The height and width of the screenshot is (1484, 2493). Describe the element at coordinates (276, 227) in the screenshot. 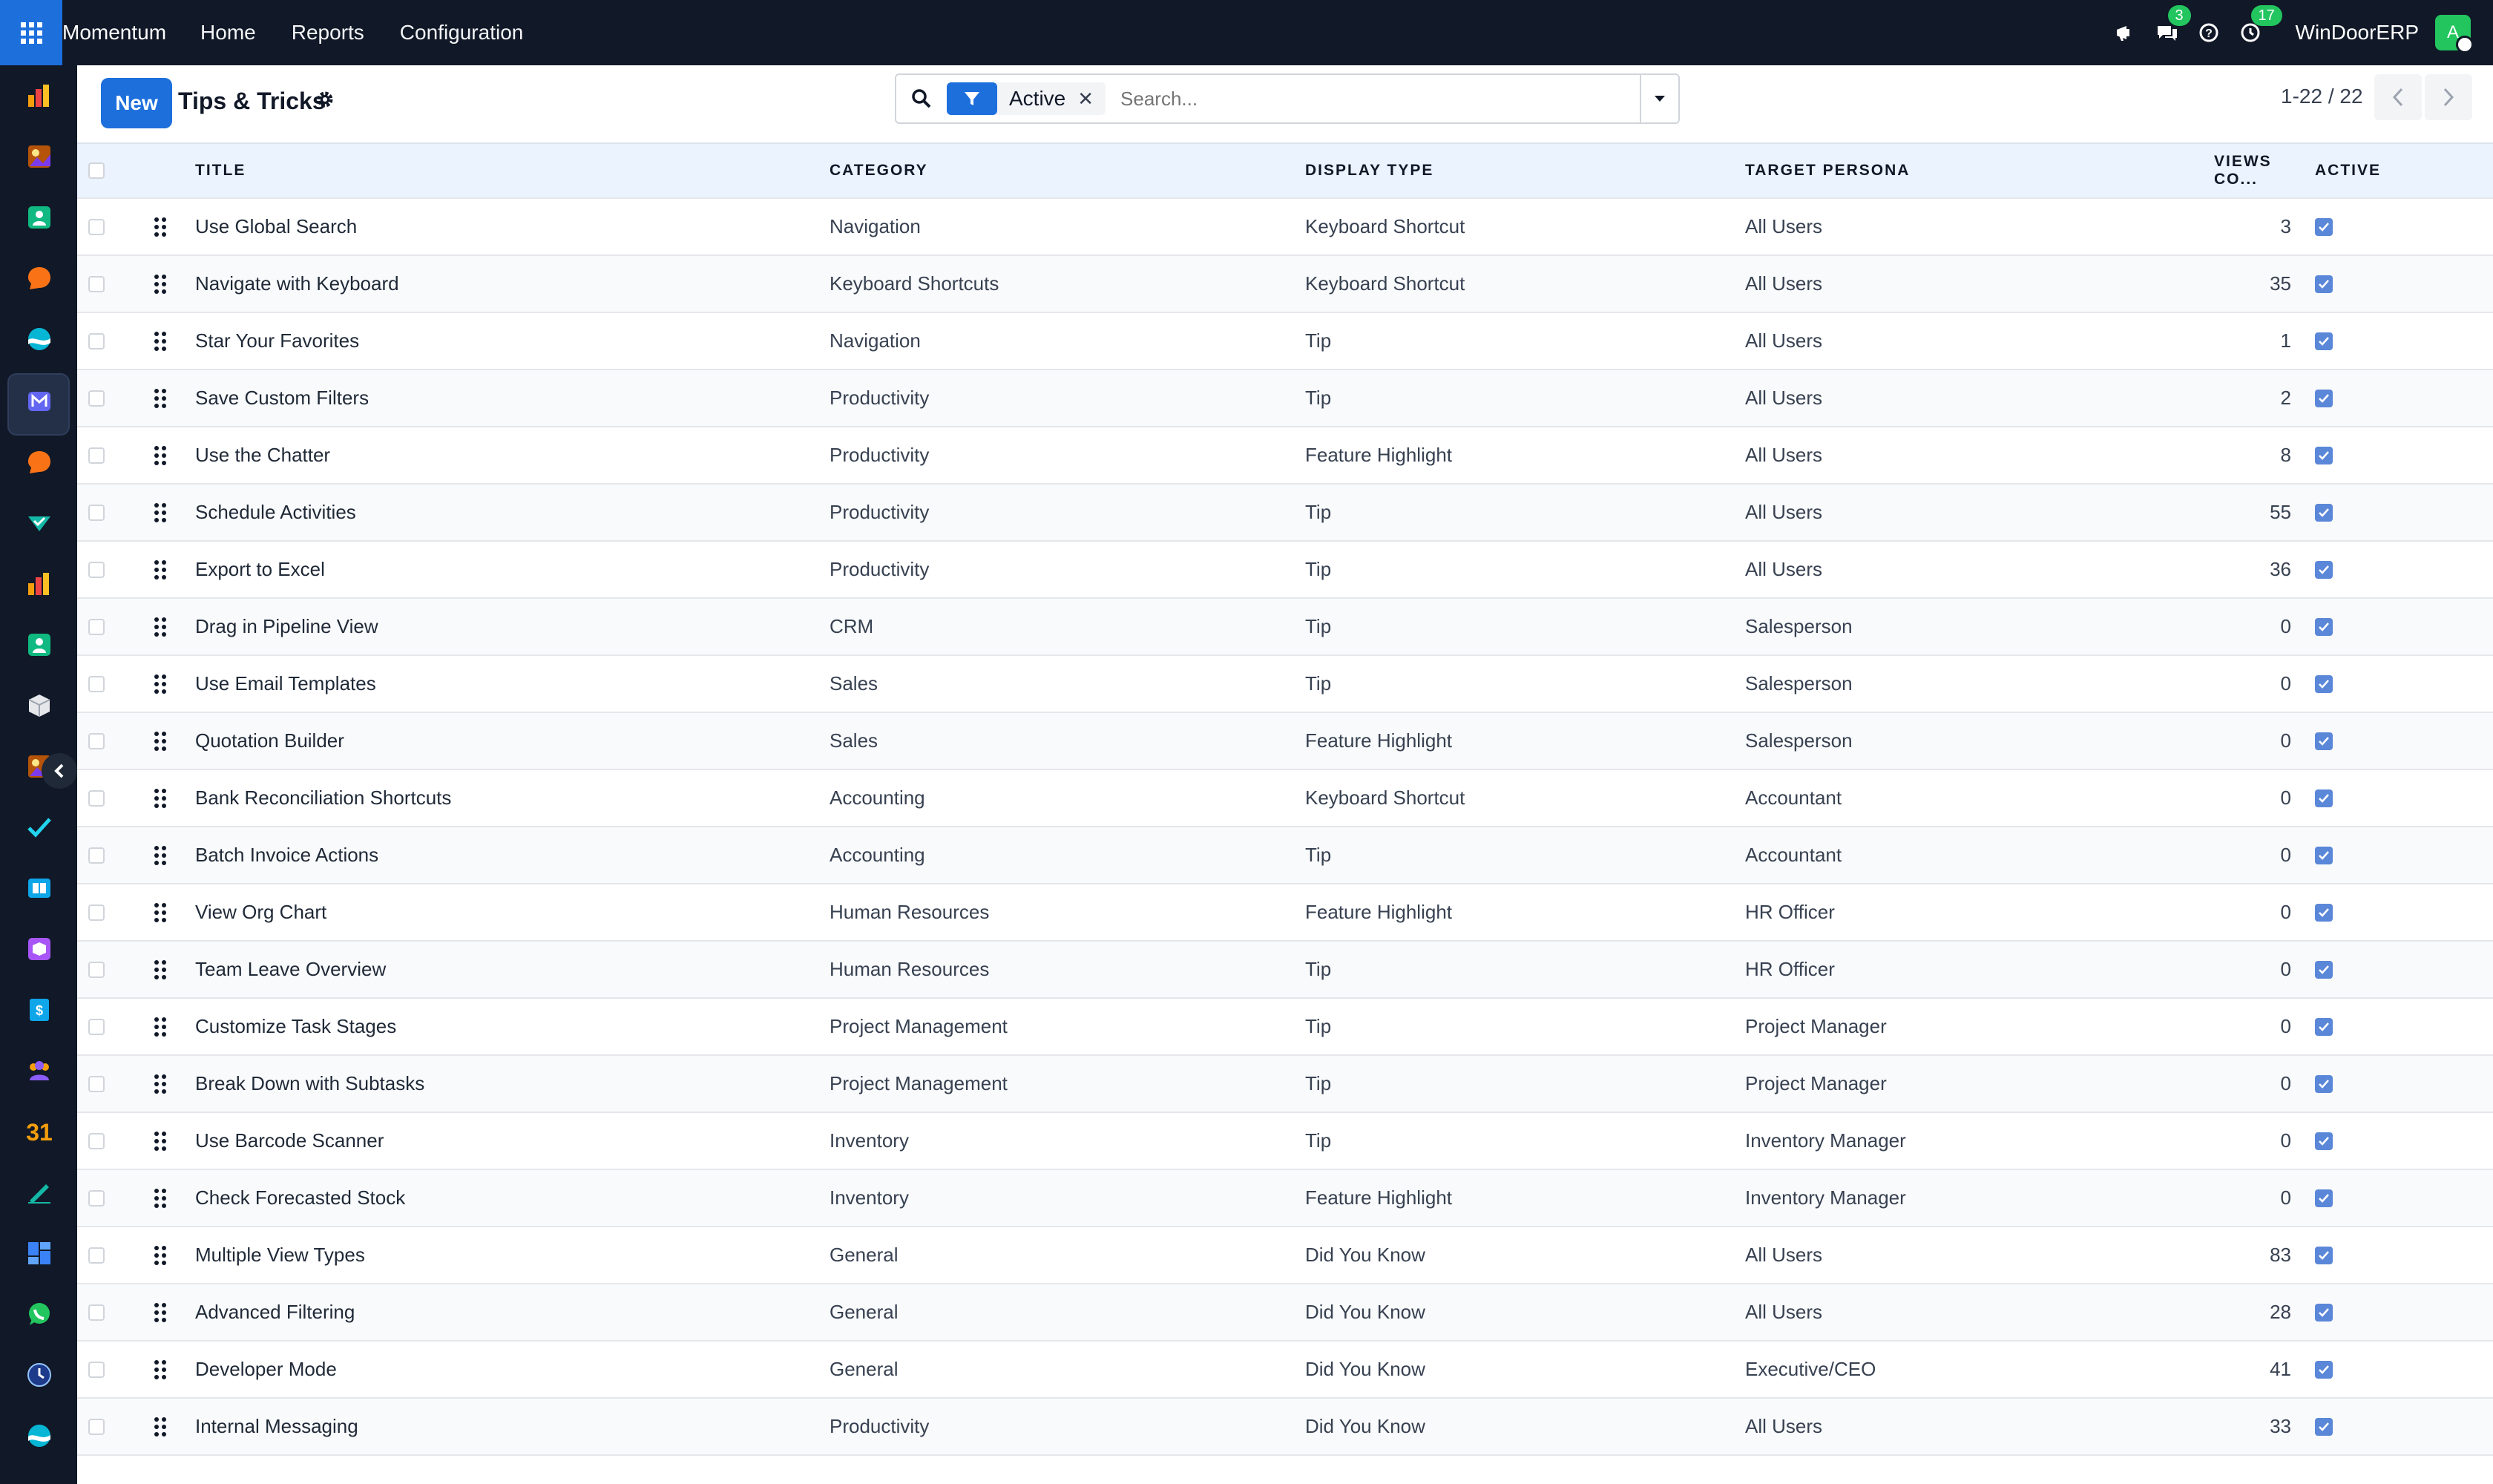

I see `cell-title: Use Global Search` at that location.